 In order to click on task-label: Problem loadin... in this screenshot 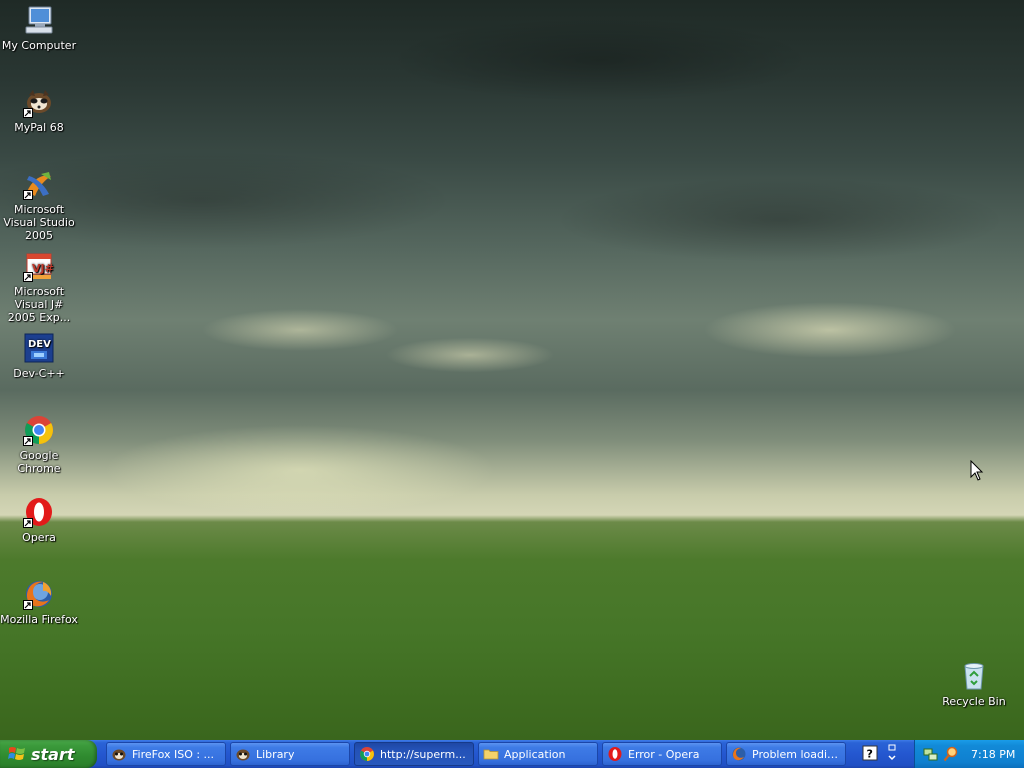, I will do `click(796, 754)`.